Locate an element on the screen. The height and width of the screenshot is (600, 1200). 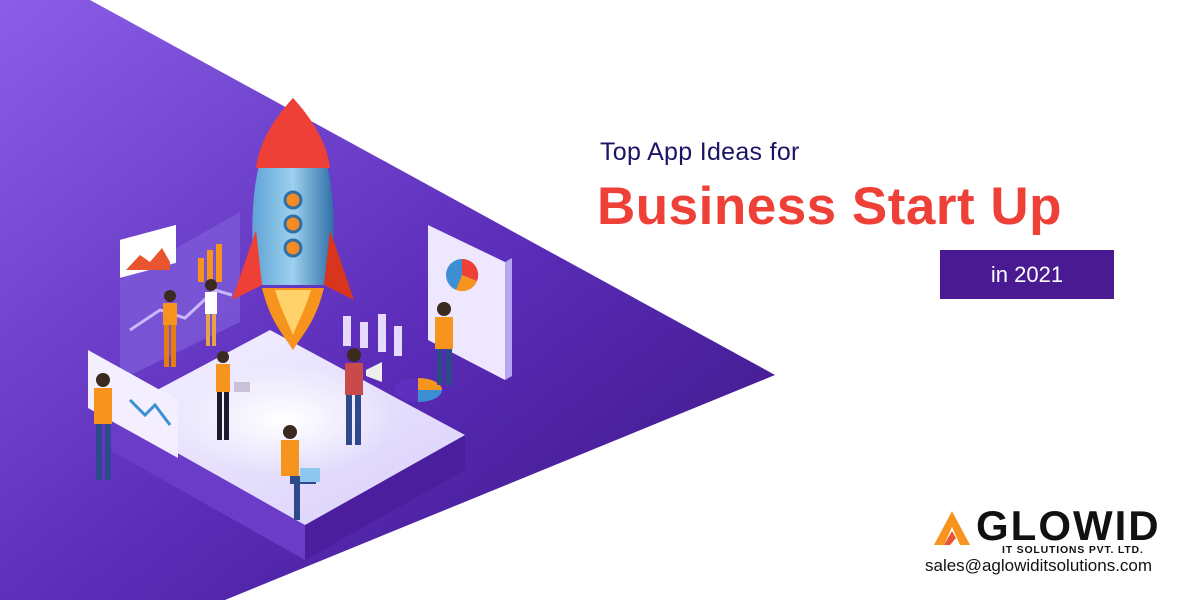
headline-top-line: Top App Ideas for is located at coordinates (700, 152).